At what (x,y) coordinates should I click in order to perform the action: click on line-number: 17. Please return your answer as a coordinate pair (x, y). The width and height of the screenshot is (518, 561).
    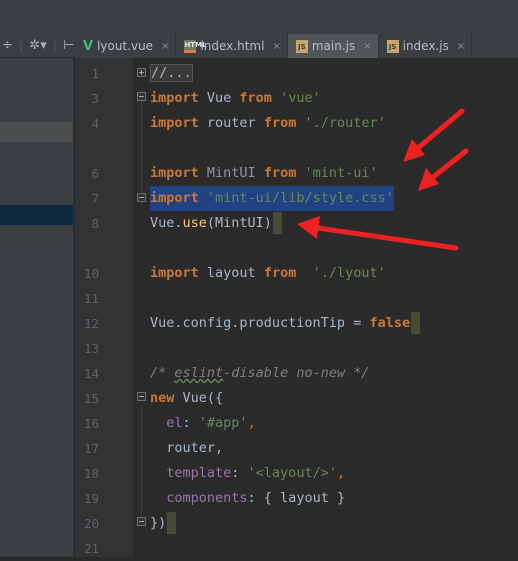
    Looking at the image, I should click on (91, 448).